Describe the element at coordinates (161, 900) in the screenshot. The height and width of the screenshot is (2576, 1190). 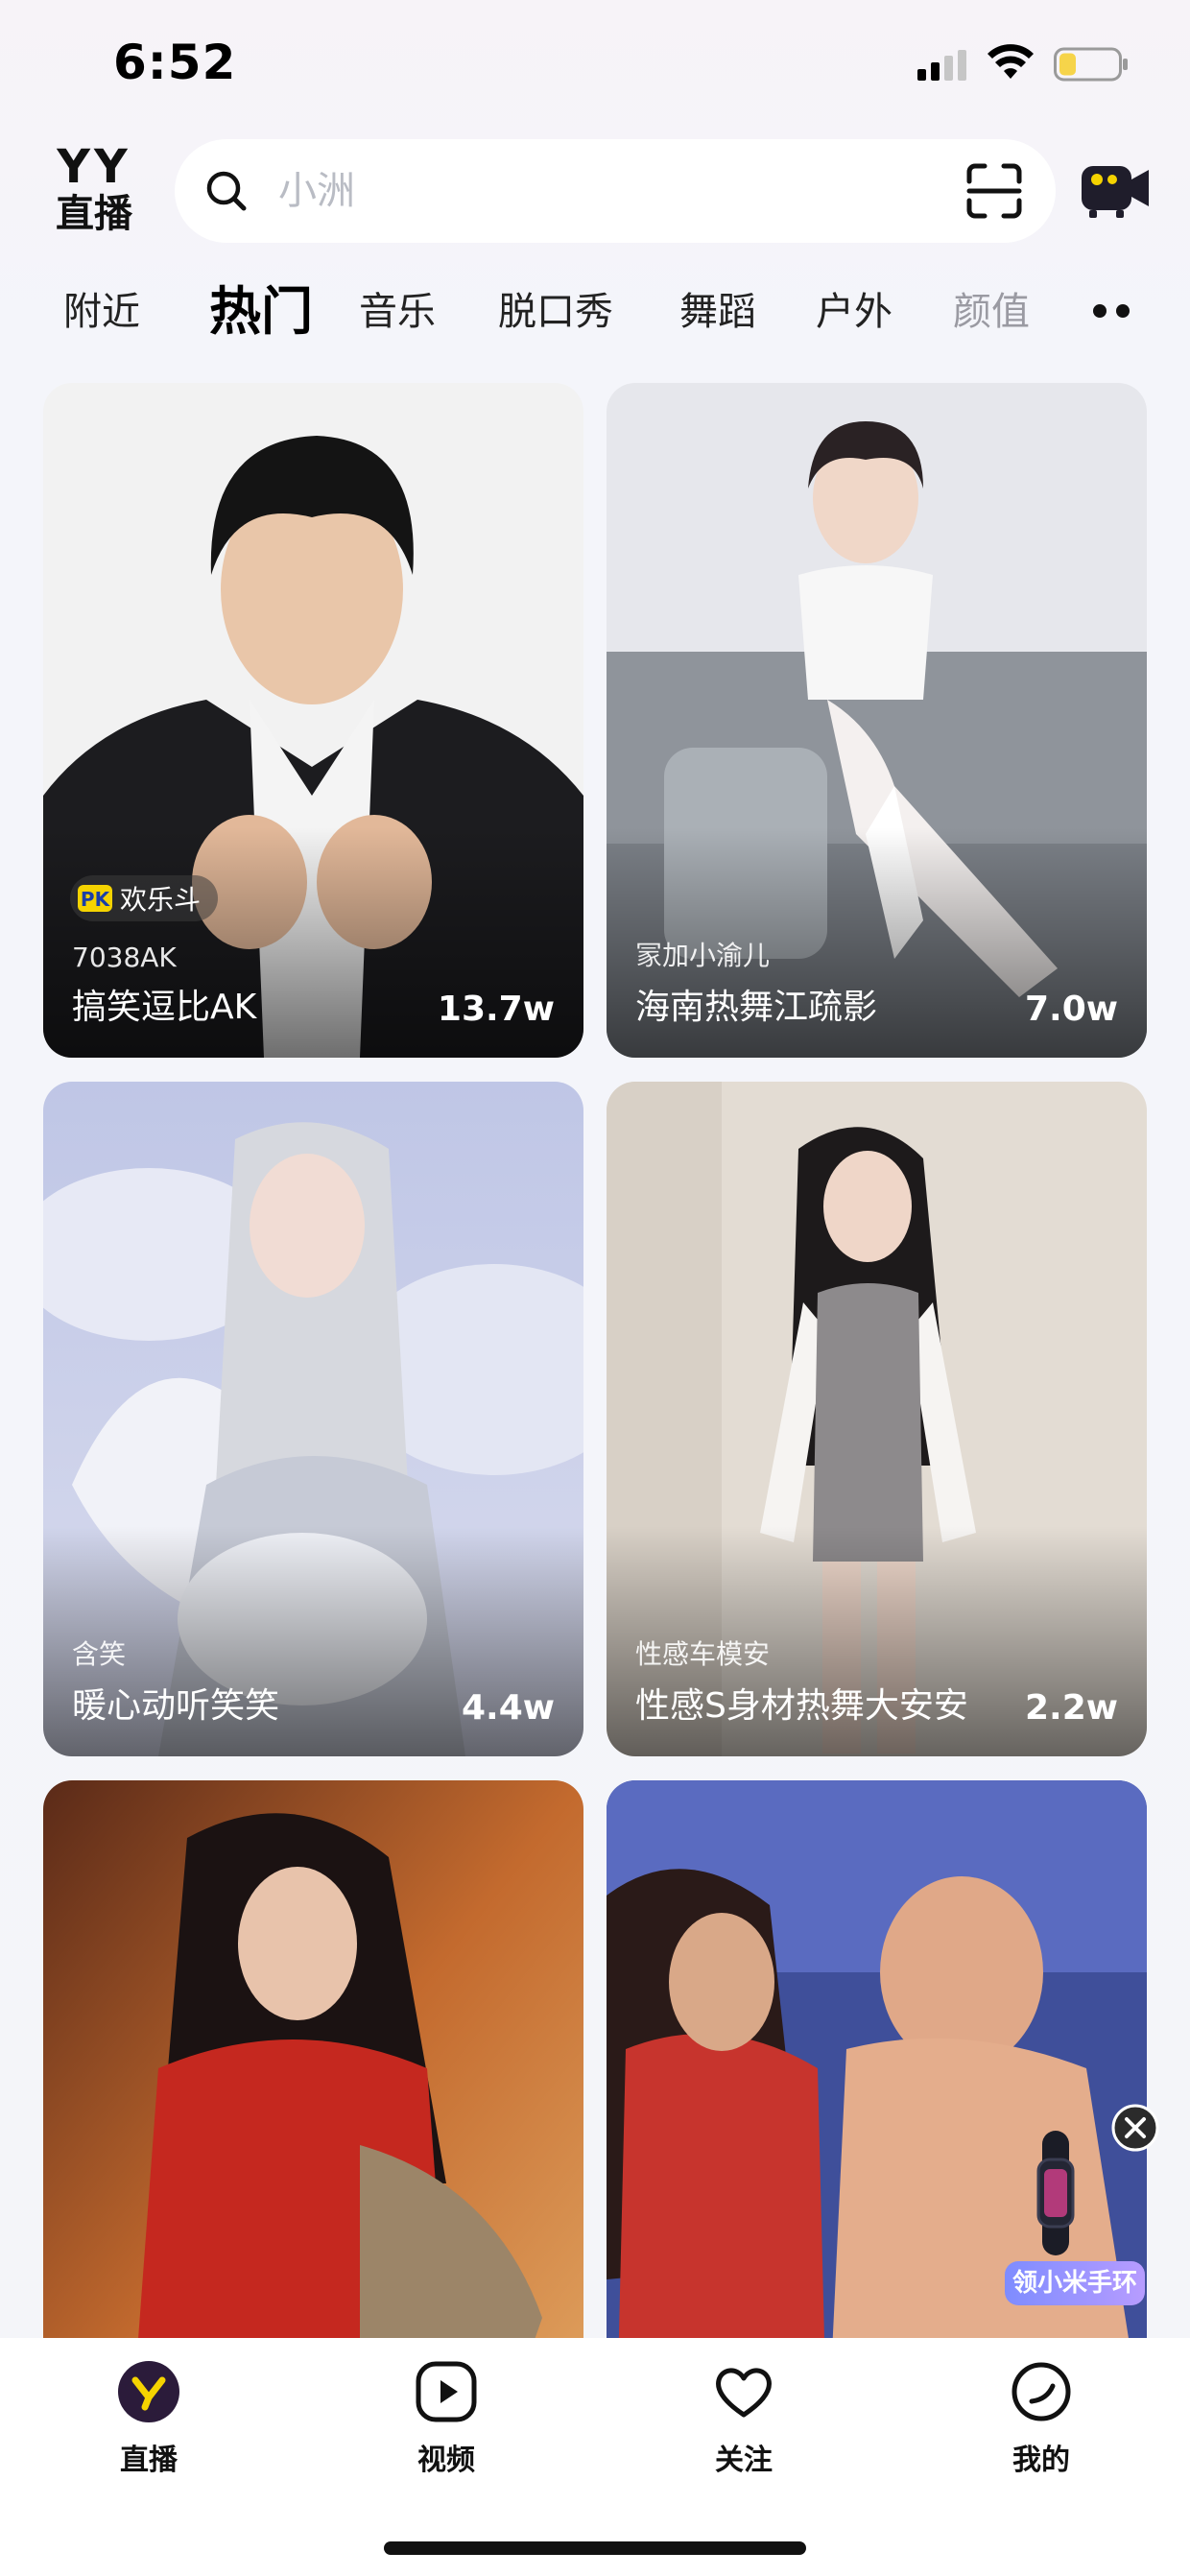
I see `pk-badge-label: 欢乐斗` at that location.